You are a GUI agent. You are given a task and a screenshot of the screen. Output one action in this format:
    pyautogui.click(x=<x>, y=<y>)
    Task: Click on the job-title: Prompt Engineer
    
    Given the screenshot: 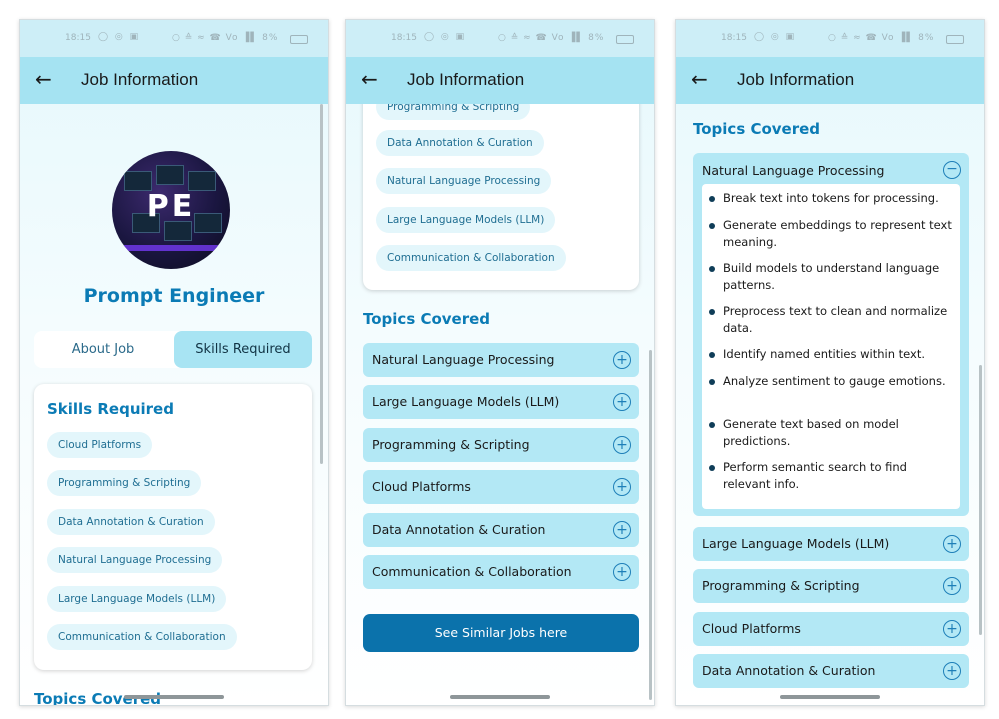 What is the action you would take?
    pyautogui.click(x=174, y=296)
    